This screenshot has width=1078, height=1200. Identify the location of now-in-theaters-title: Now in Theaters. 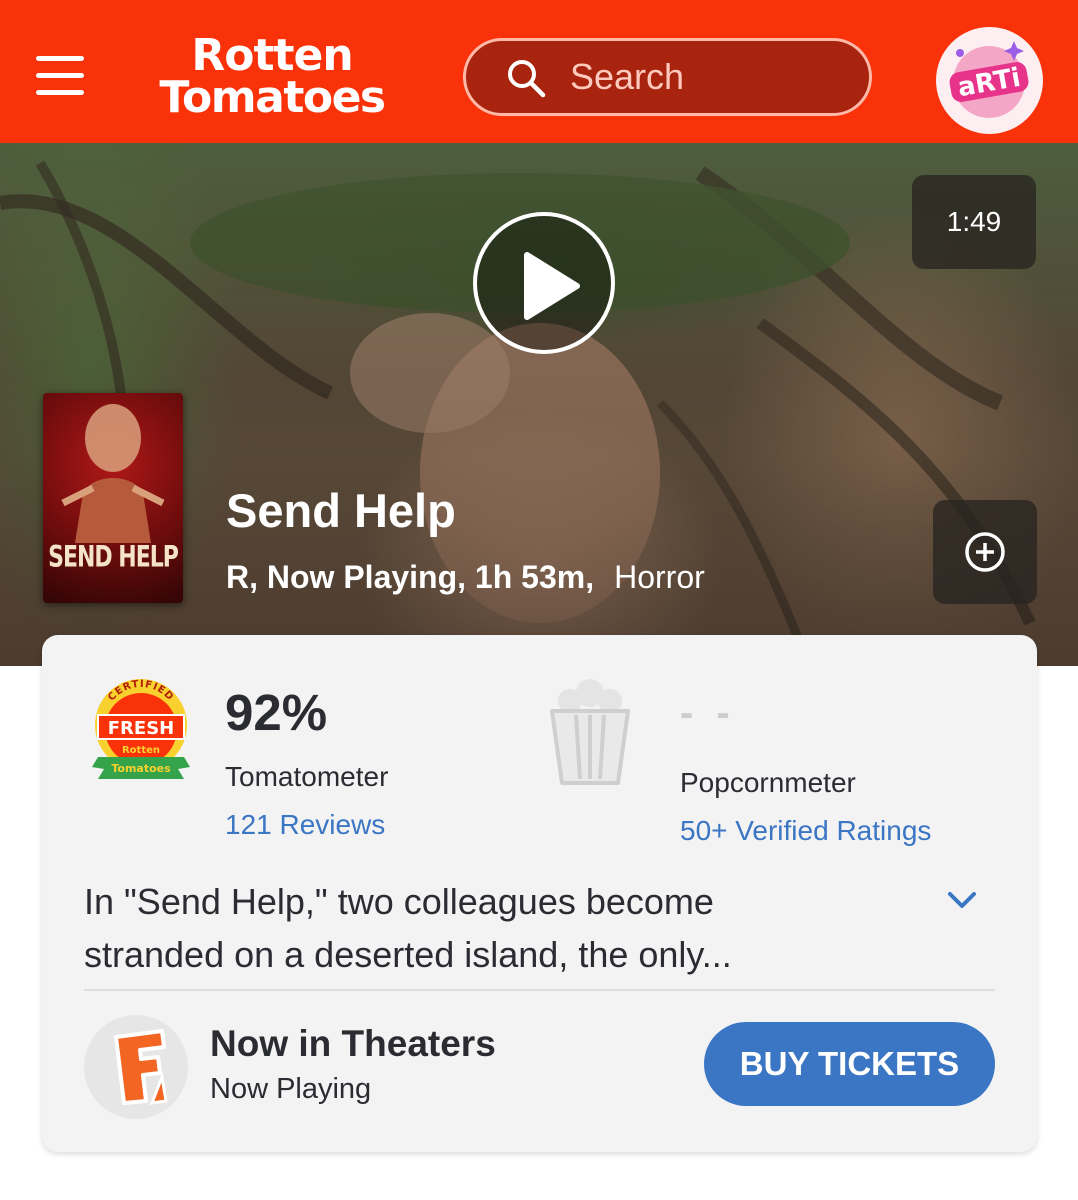
(353, 1043).